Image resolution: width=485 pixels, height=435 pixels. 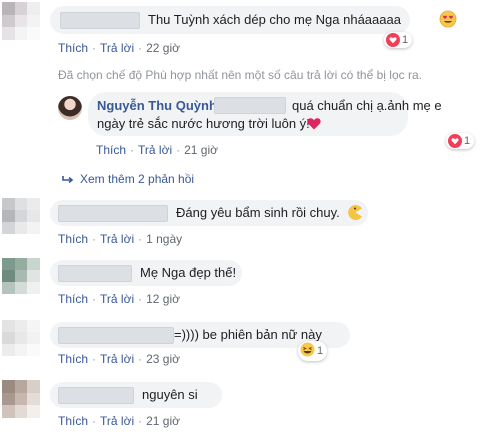 I want to click on comment-actions: Thích · Trả lời · 12 giờ, so click(x=119, y=299).